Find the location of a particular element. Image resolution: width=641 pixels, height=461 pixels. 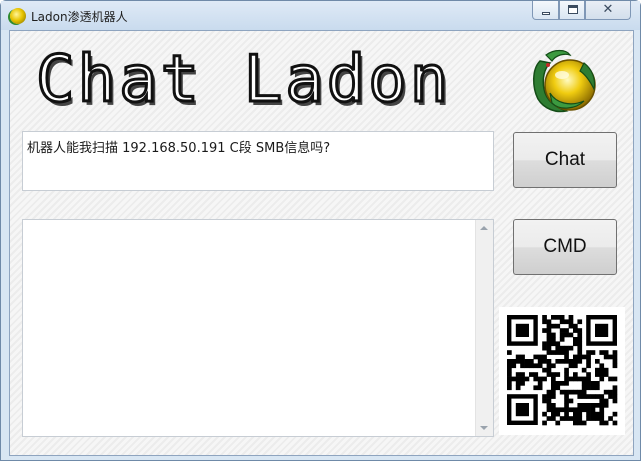

cmd-button: CMD is located at coordinates (565, 247).